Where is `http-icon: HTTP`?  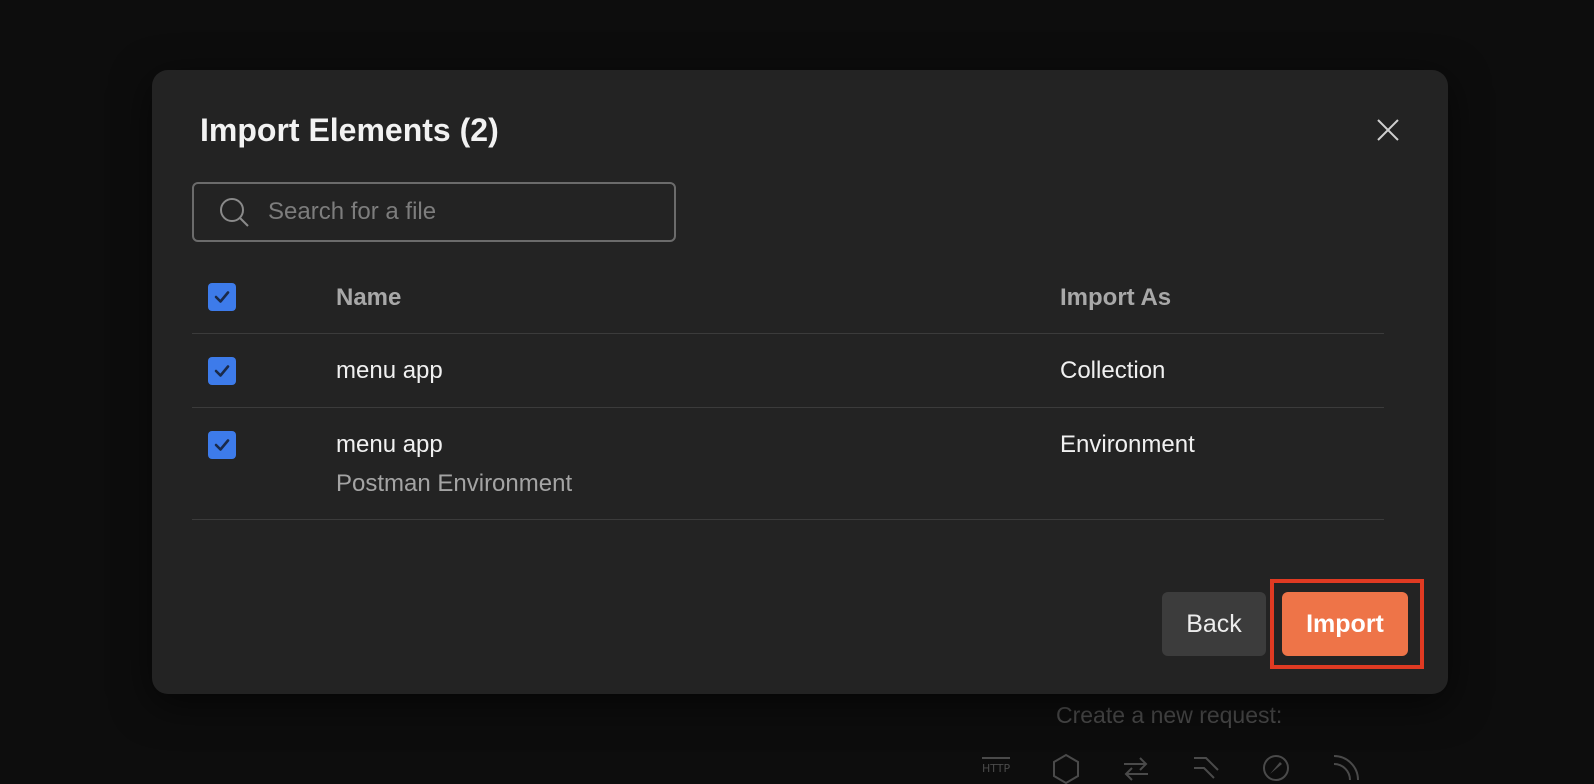
http-icon: HTTP is located at coordinates (996, 766).